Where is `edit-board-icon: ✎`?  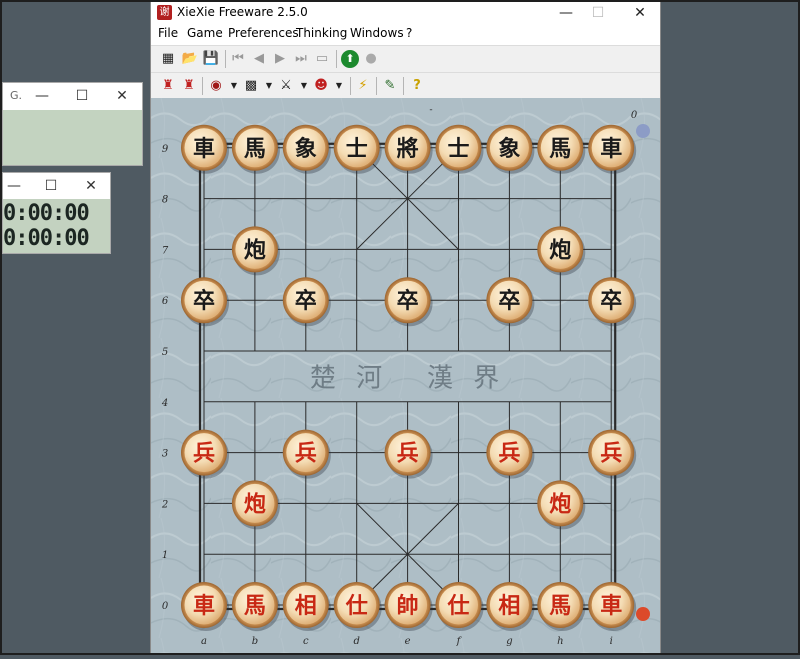 edit-board-icon: ✎ is located at coordinates (390, 86).